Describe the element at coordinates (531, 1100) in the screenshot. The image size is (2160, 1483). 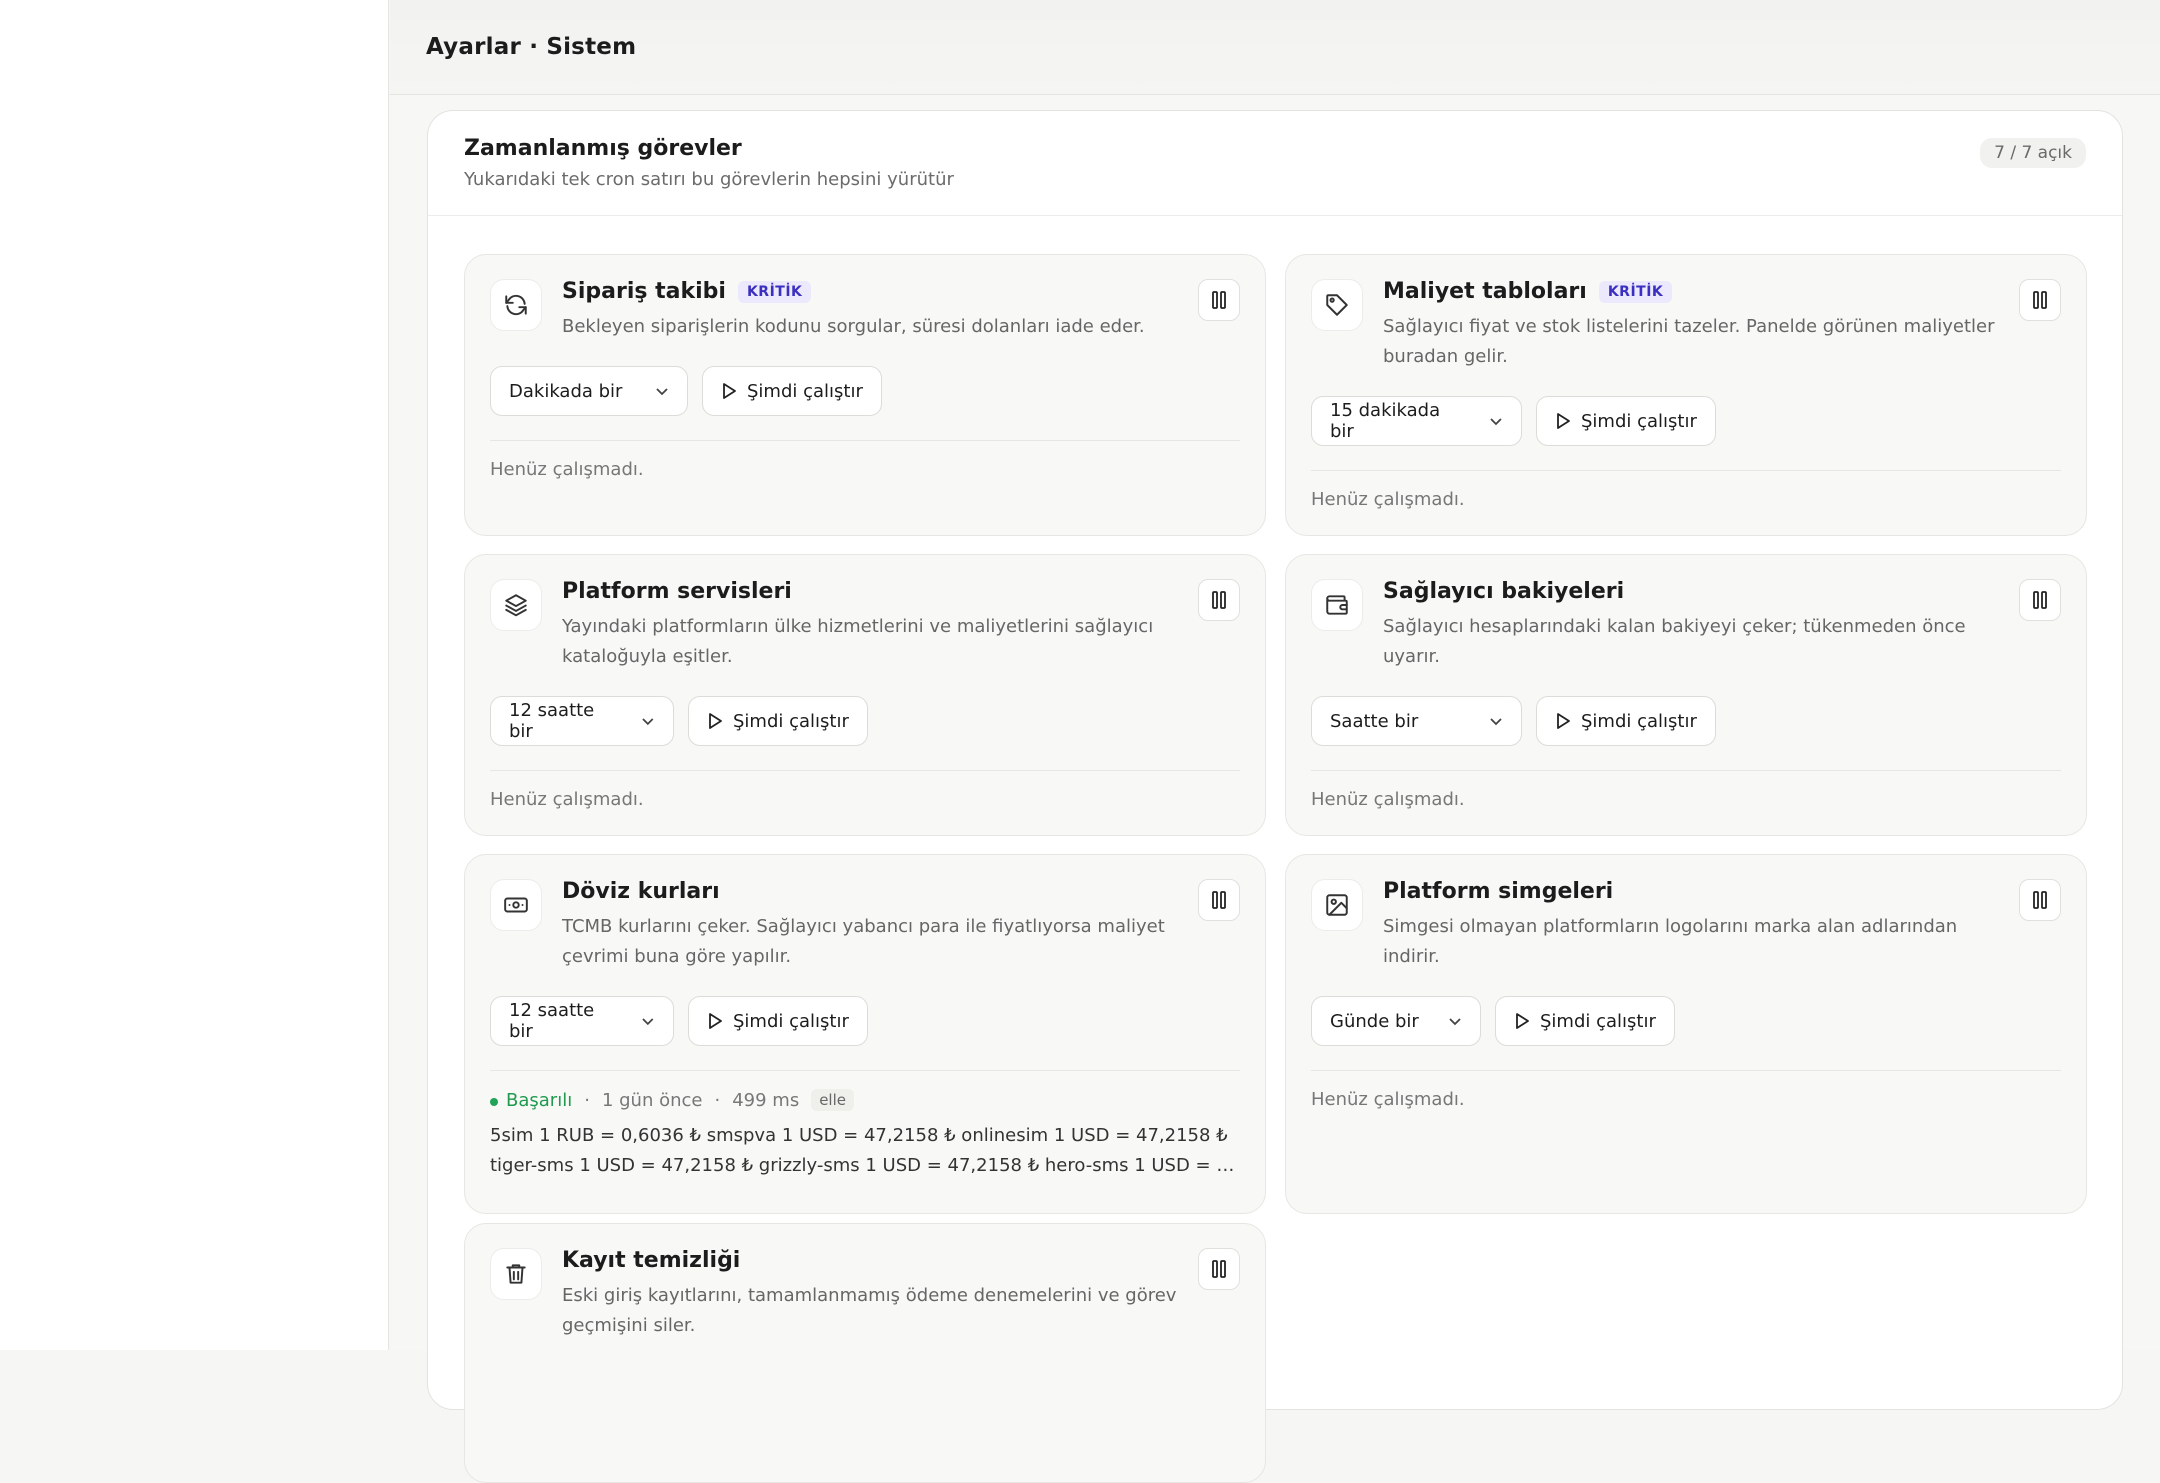
I see `success-status: Başarılı` at that location.